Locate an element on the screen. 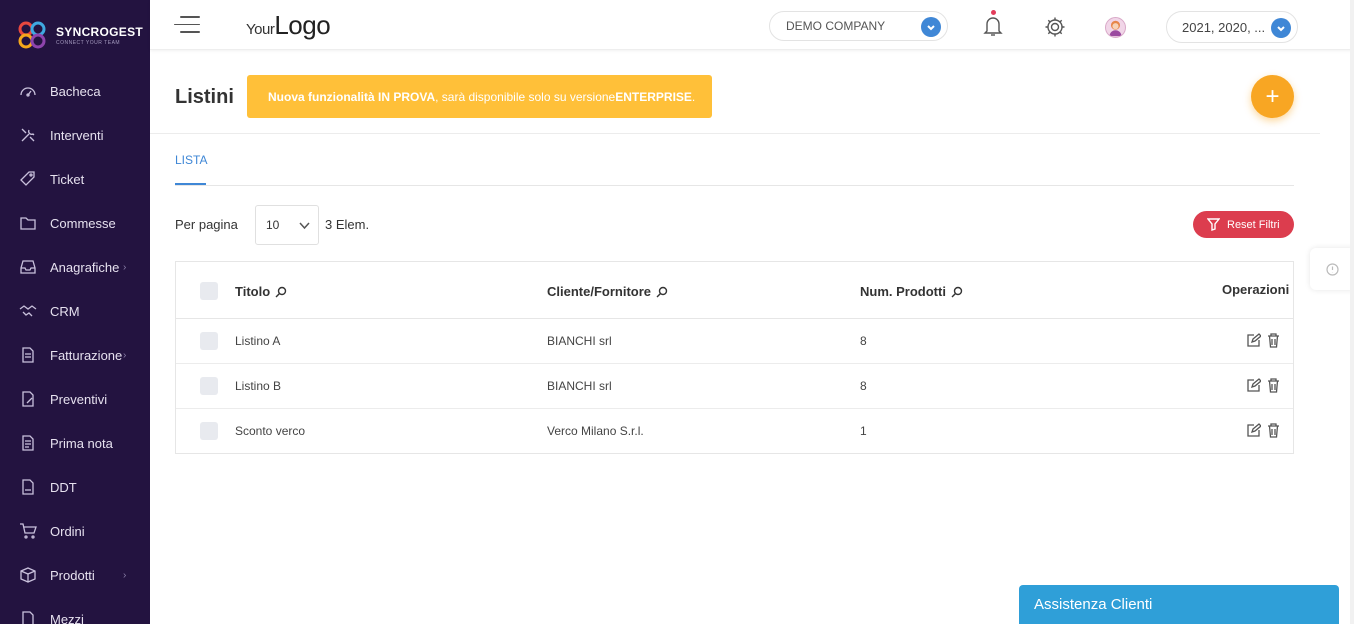 The height and width of the screenshot is (624, 1354). sidebar-item-commesse: Commesse is located at coordinates (75, 223).